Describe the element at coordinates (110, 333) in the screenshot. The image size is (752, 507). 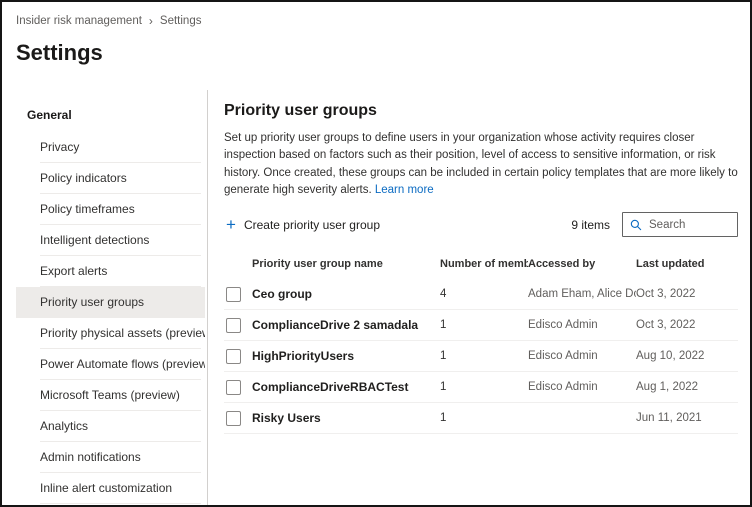
I see `sidebar-item-priority-physical-assets: Priority physical assets (preview)` at that location.